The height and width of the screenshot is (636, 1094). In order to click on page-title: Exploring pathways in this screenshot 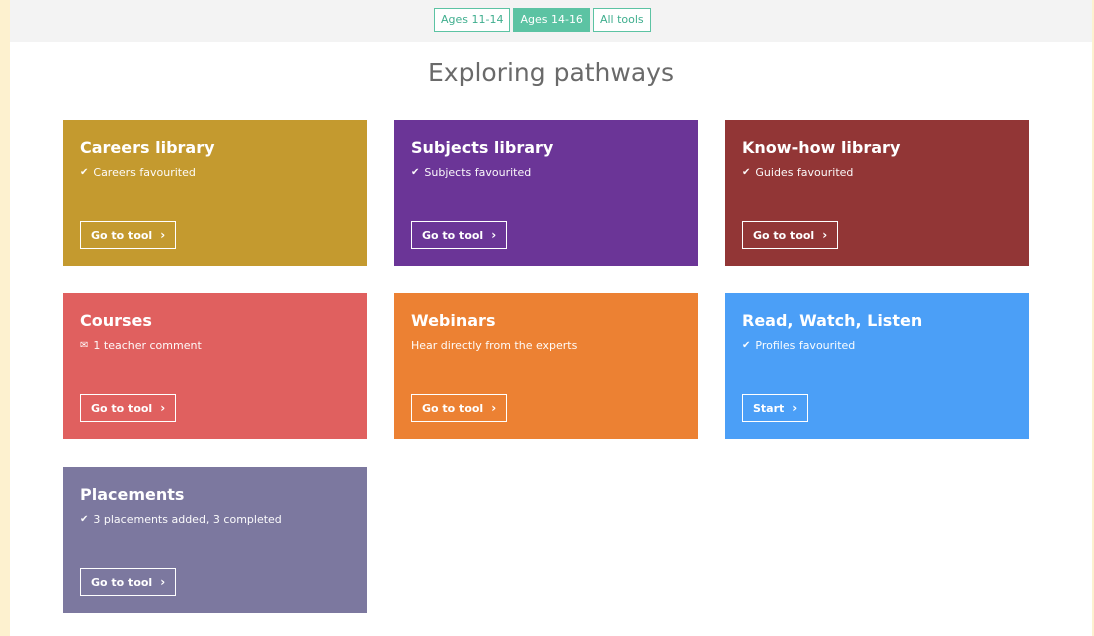, I will do `click(550, 72)`.